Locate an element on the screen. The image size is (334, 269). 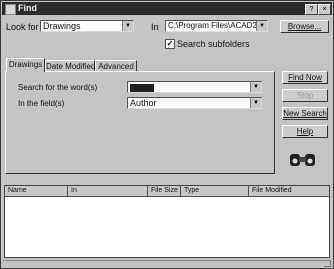
in-fields-label: In the field(s) is located at coordinates (41, 103).